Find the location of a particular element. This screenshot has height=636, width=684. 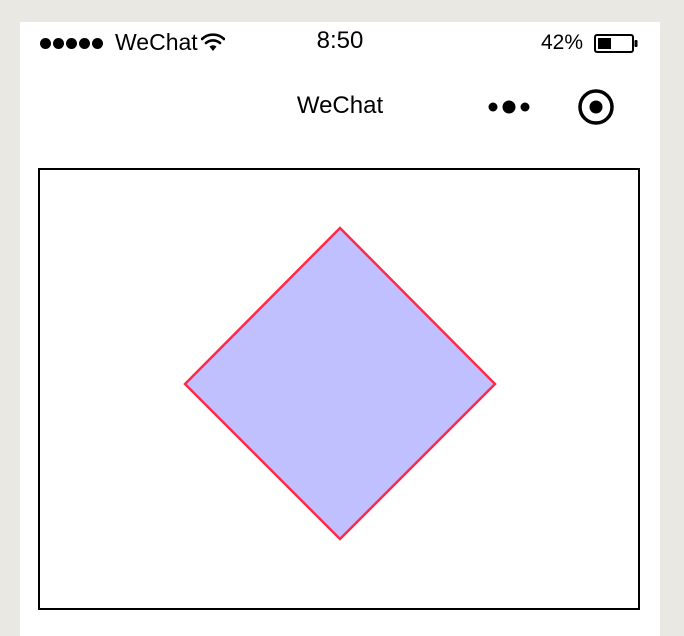

battery-icon is located at coordinates (616, 43).